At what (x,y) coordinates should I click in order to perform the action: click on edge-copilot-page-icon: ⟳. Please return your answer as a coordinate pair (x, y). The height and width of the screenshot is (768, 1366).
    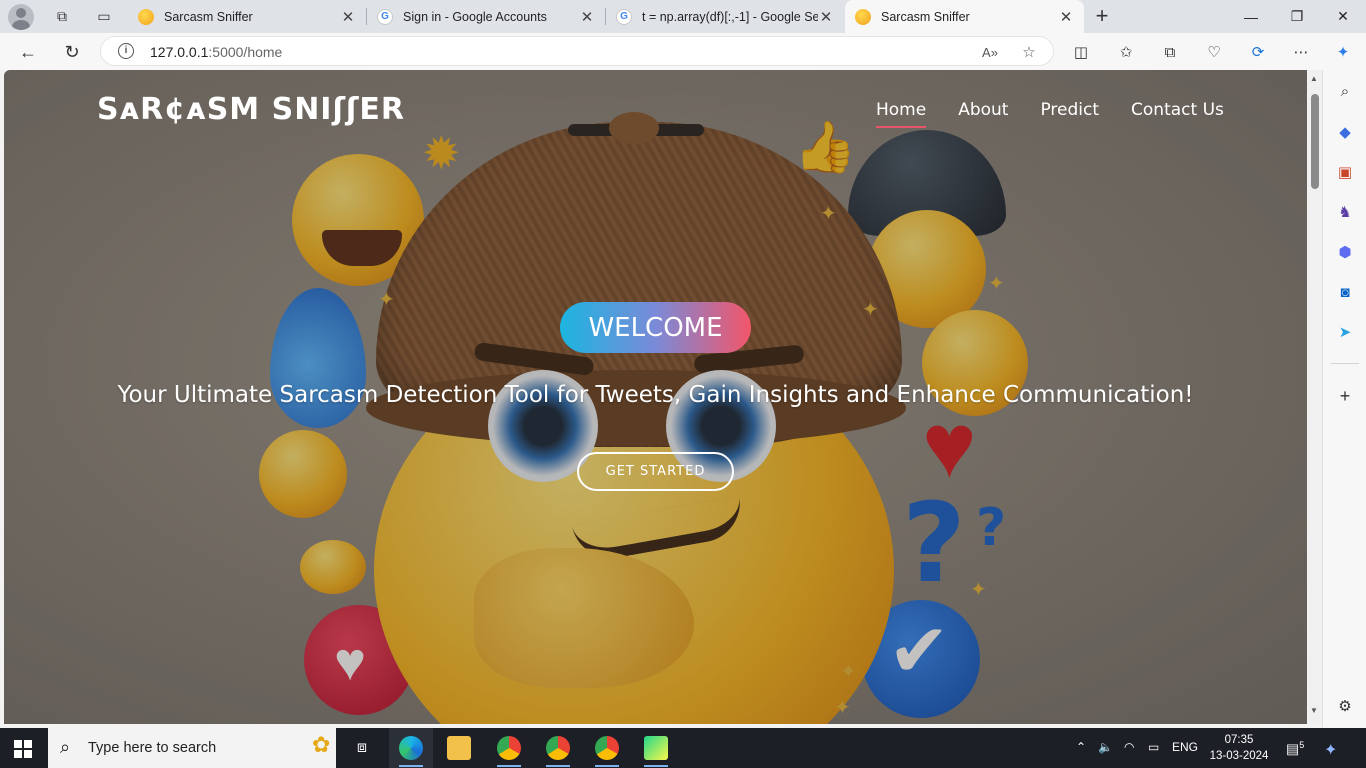
    Looking at the image, I should click on (1258, 52).